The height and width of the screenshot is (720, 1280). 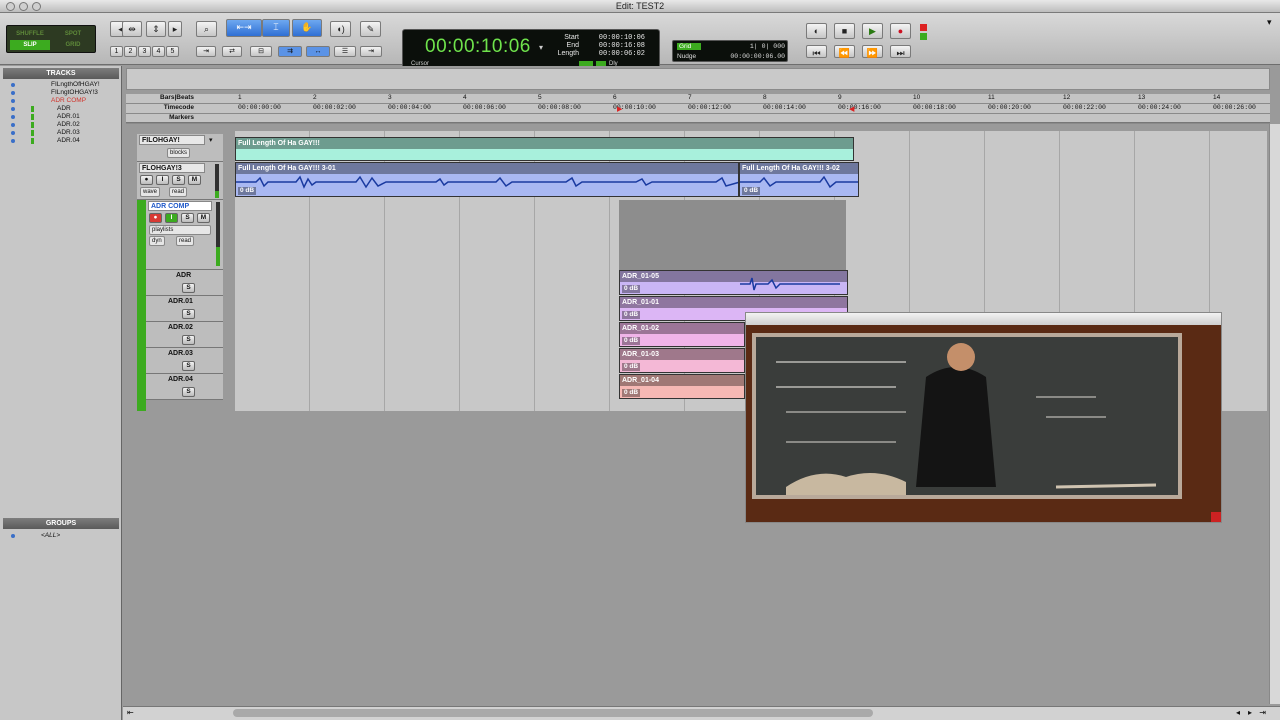 I want to click on online-icon: ◐, so click(x=816, y=31).